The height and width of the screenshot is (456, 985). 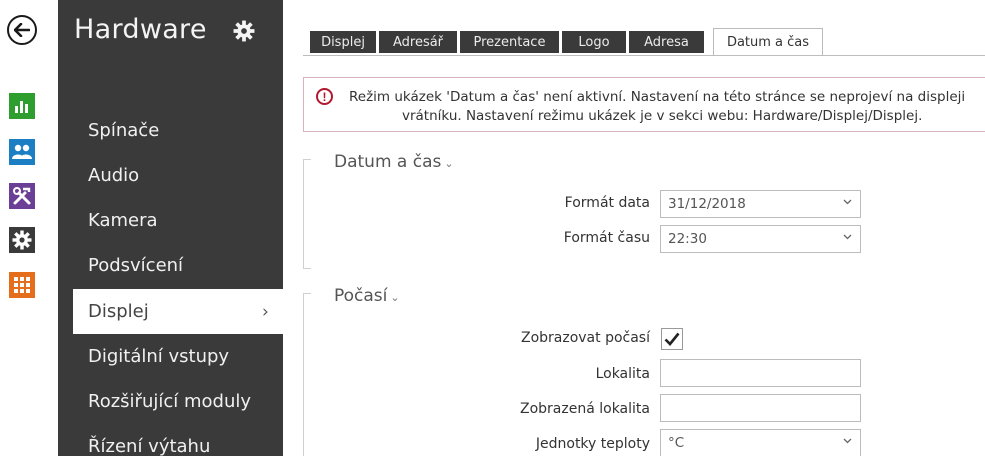 I want to click on sidebar-title: Hardware, so click(x=140, y=29).